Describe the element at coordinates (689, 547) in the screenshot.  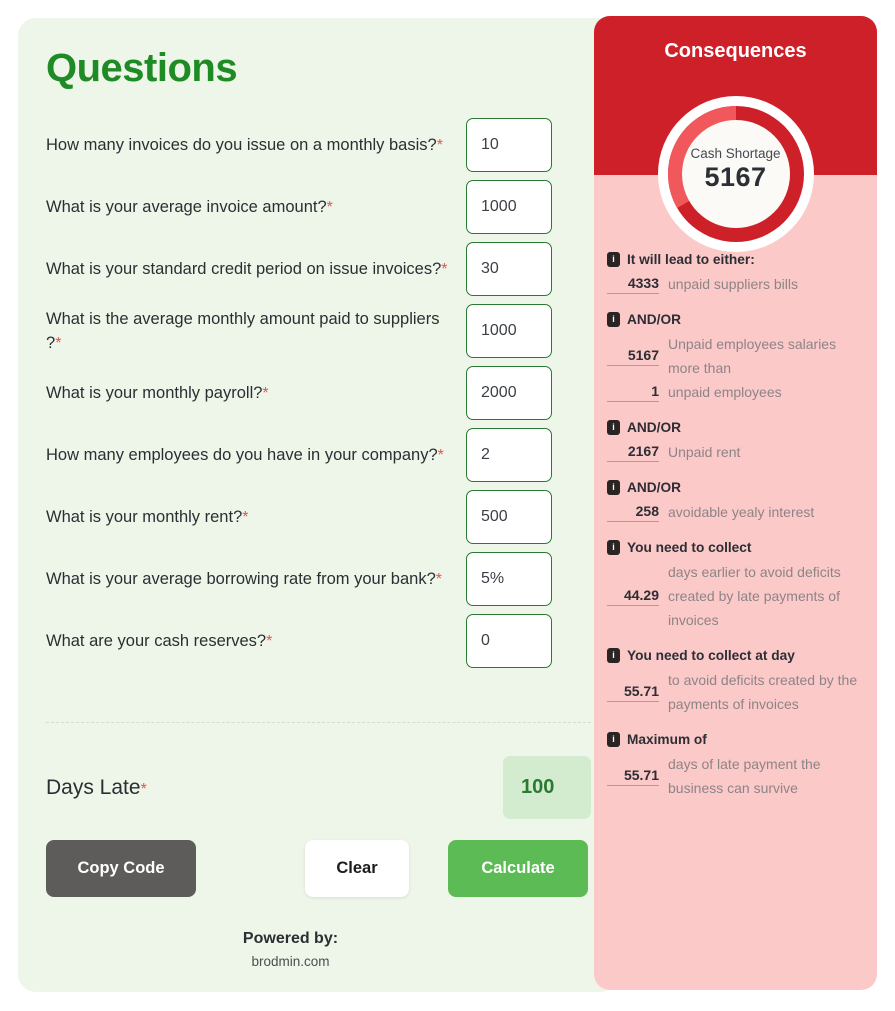
I see `consequence-heading-text: You need to collect` at that location.